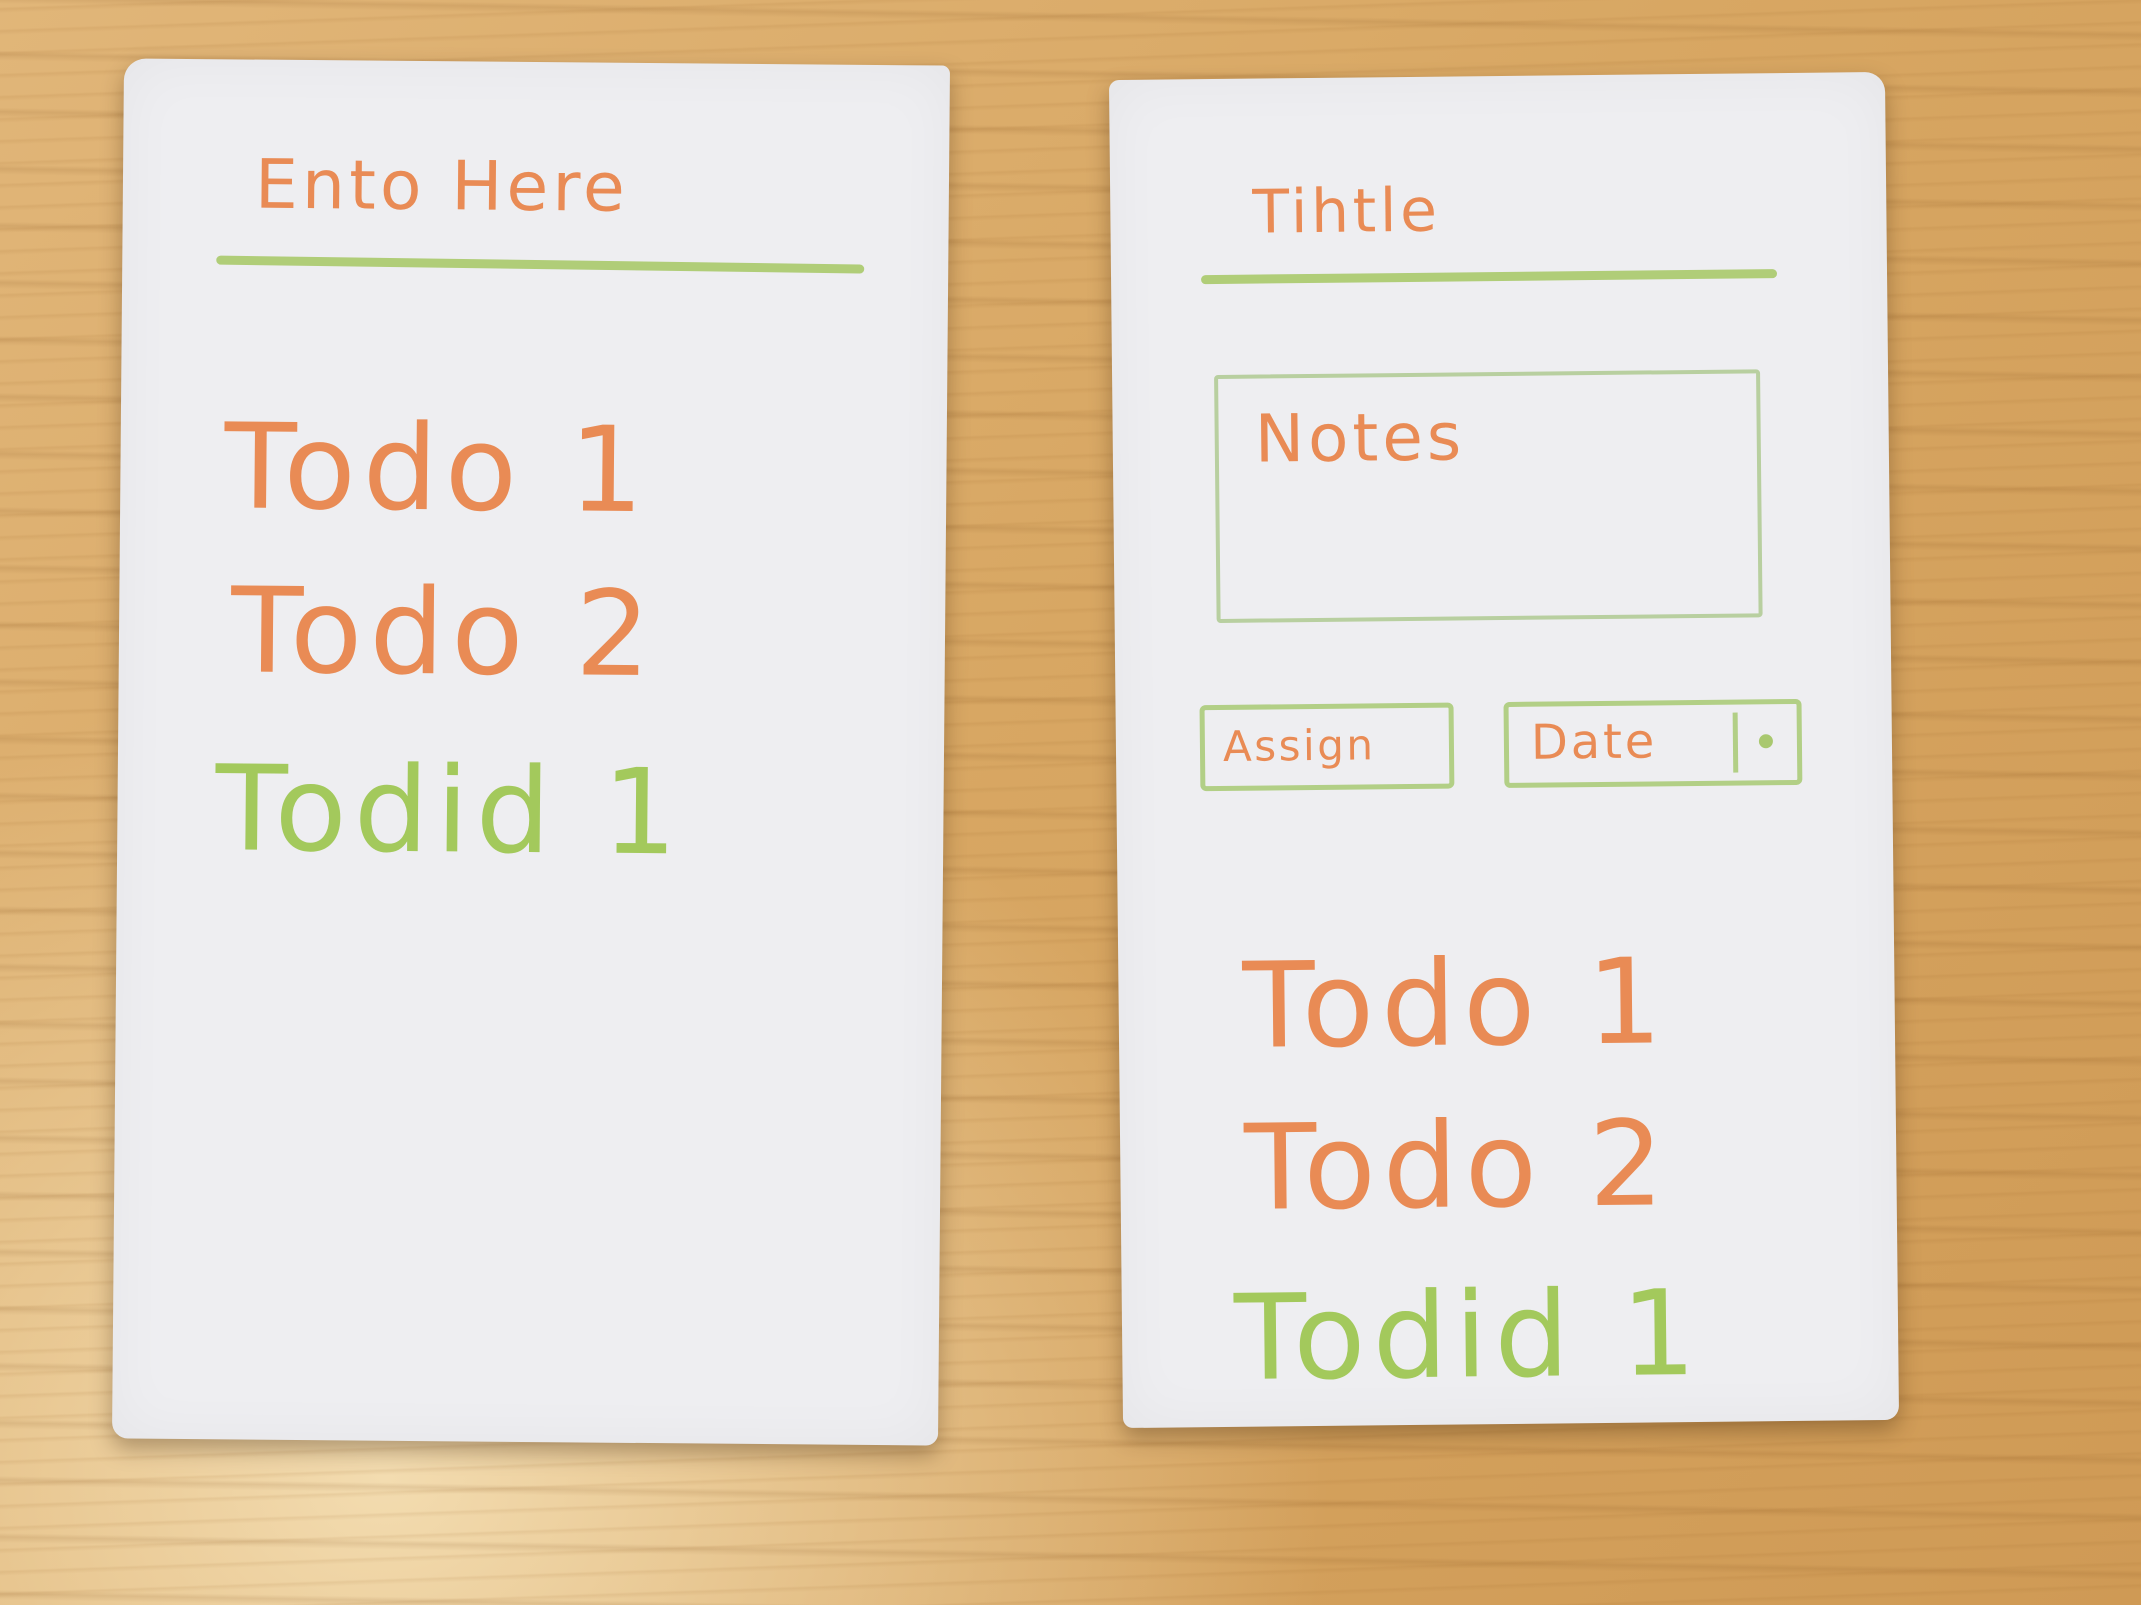 This screenshot has height=1605, width=2141. I want to click on notes-textarea: Notes, so click(1488, 496).